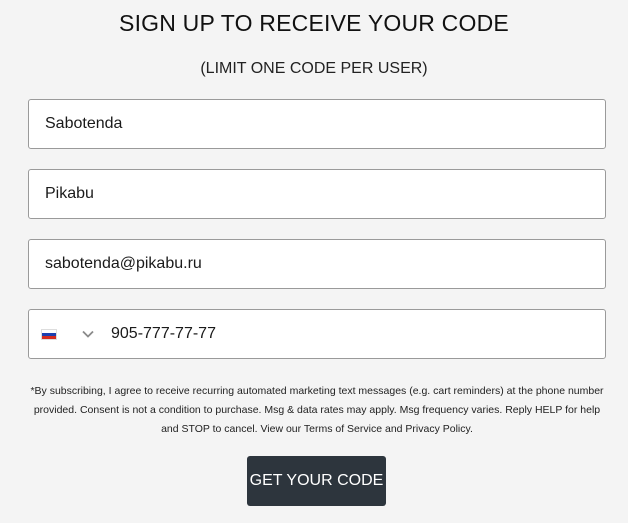 The height and width of the screenshot is (523, 628). Describe the element at coordinates (49, 334) in the screenshot. I see `russia-flag-icon` at that location.